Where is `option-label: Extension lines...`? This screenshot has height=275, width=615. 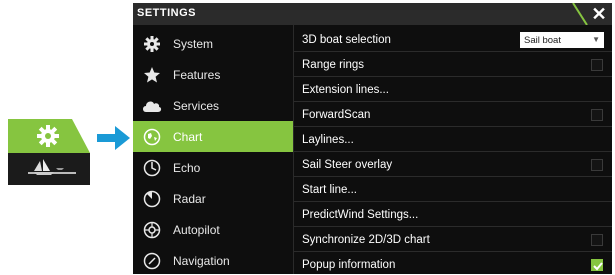
option-label: Extension lines... is located at coordinates (345, 89).